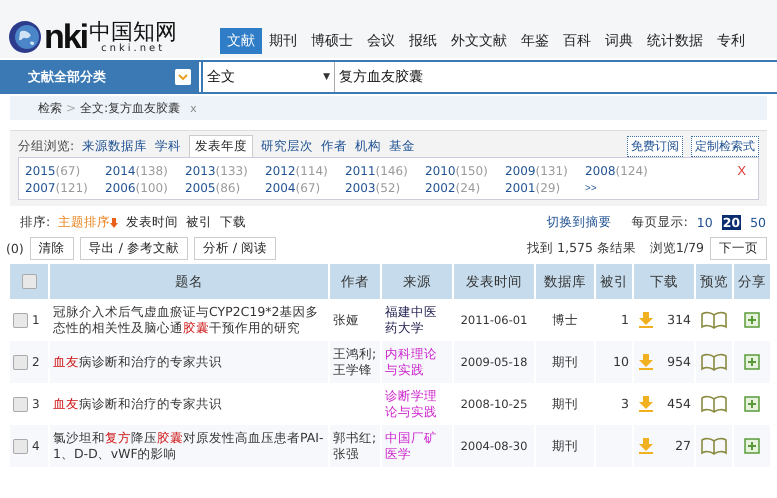 The width and height of the screenshot is (777, 498). I want to click on sort-option: 被引, so click(199, 222).